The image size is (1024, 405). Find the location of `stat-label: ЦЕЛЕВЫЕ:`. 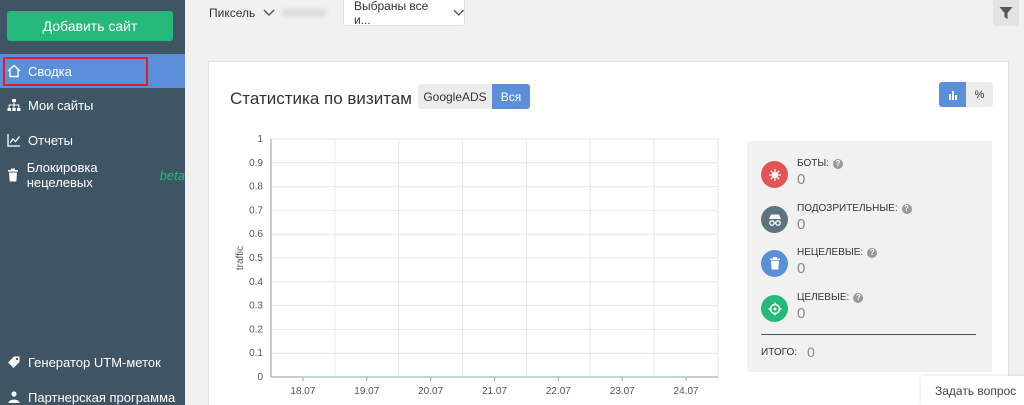

stat-label: ЦЕЛЕВЫЕ: is located at coordinates (823, 297).